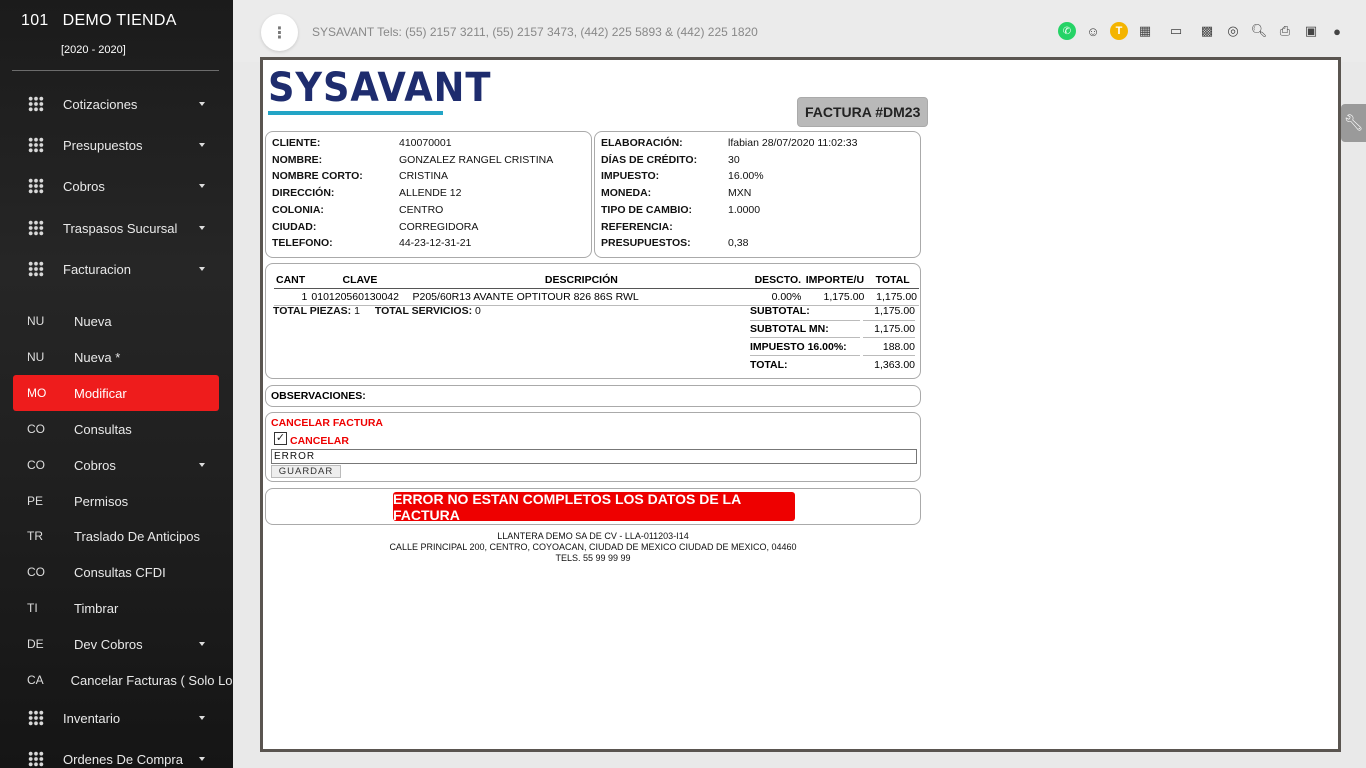 The image size is (1366, 768). I want to click on sidebar-subitem-consultas-cfdi: CO Consultas CFDI, so click(116, 572).